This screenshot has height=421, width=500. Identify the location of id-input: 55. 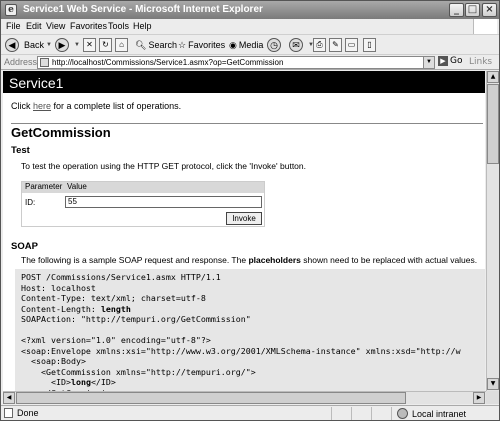
(163, 202).